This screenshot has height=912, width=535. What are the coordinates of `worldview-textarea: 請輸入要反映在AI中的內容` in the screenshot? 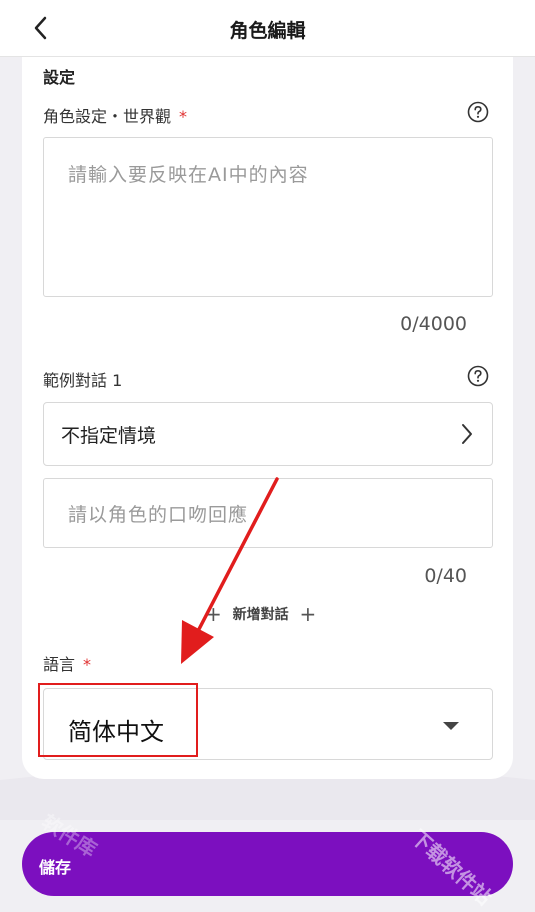 It's located at (268, 217).